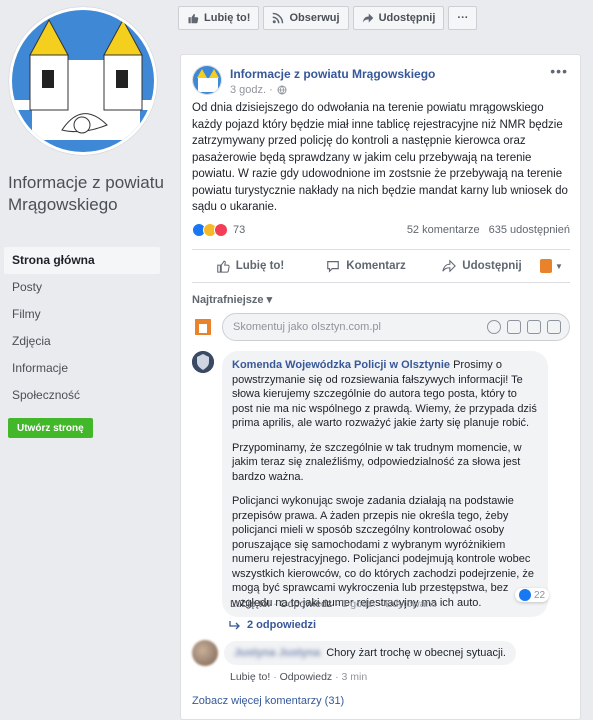 This screenshot has width=593, height=720. I want to click on comment-composer: Skomentuj jako olsztyn.com.pl, so click(381, 327).